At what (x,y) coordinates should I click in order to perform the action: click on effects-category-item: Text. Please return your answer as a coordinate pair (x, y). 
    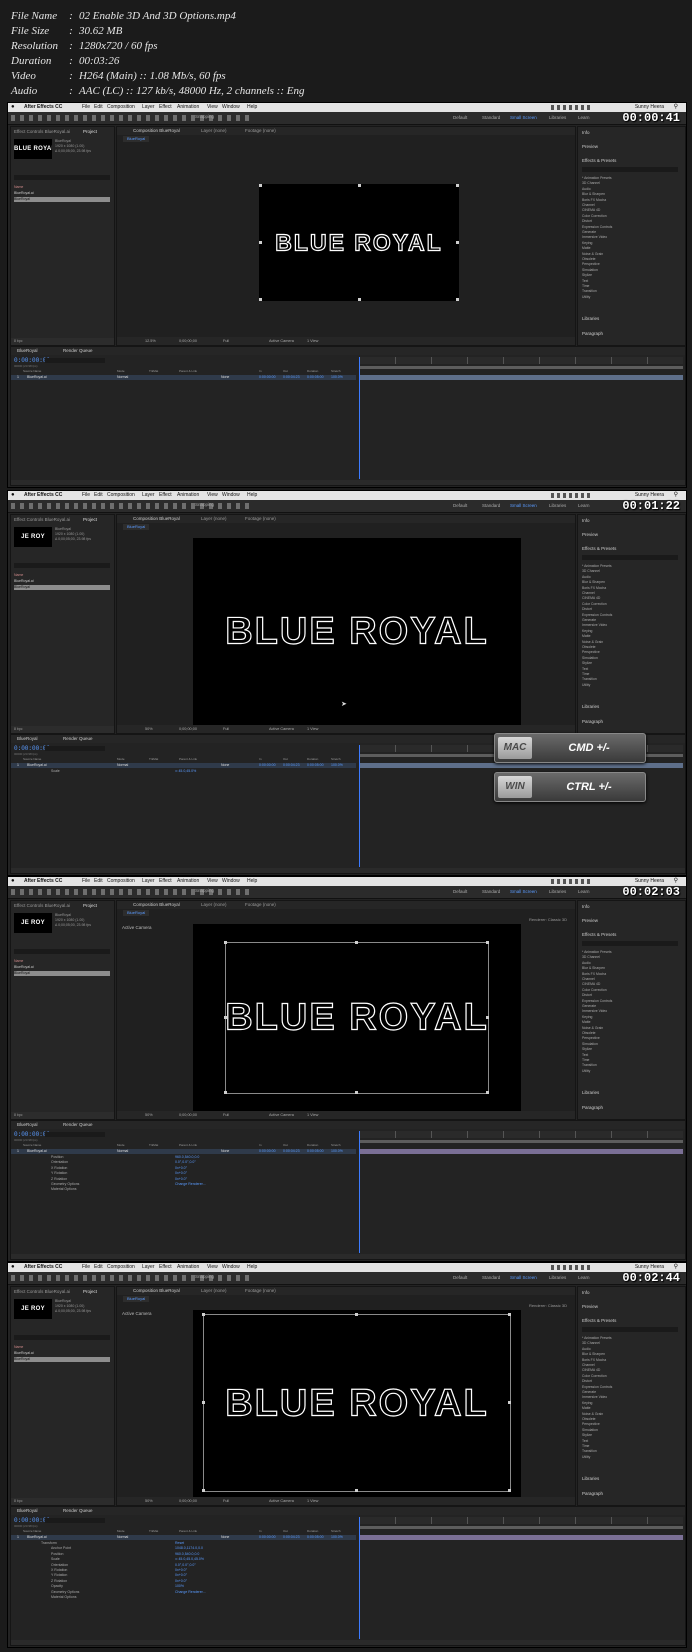
    Looking at the image, I should click on (585, 1055).